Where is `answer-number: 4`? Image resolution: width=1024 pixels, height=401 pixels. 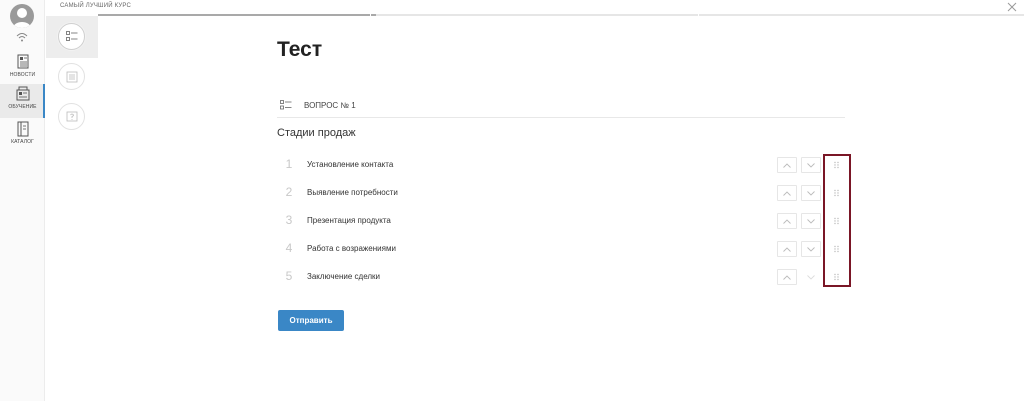
answer-number: 4 is located at coordinates (289, 248).